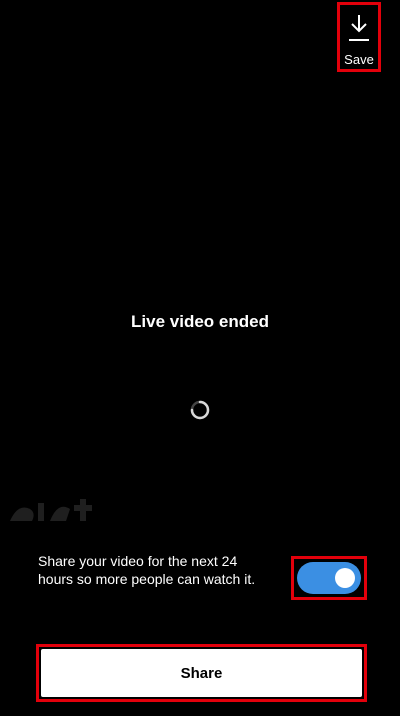 The image size is (400, 716). I want to click on toggle-knob, so click(345, 578).